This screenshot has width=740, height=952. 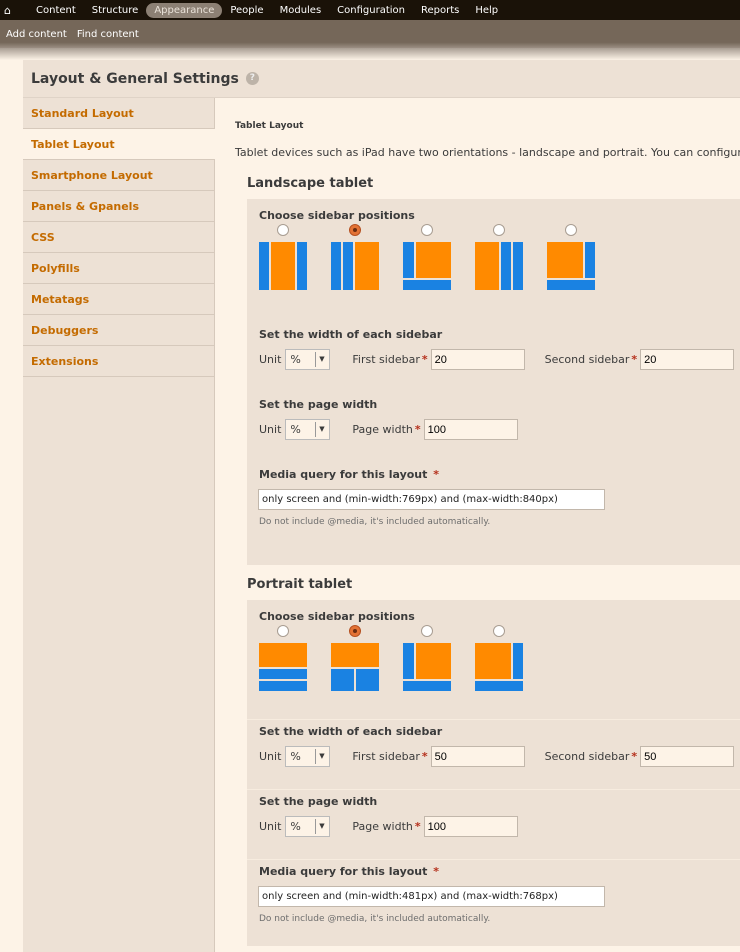 I want to click on toolbar-item-configuration: Configuration, so click(x=371, y=10).